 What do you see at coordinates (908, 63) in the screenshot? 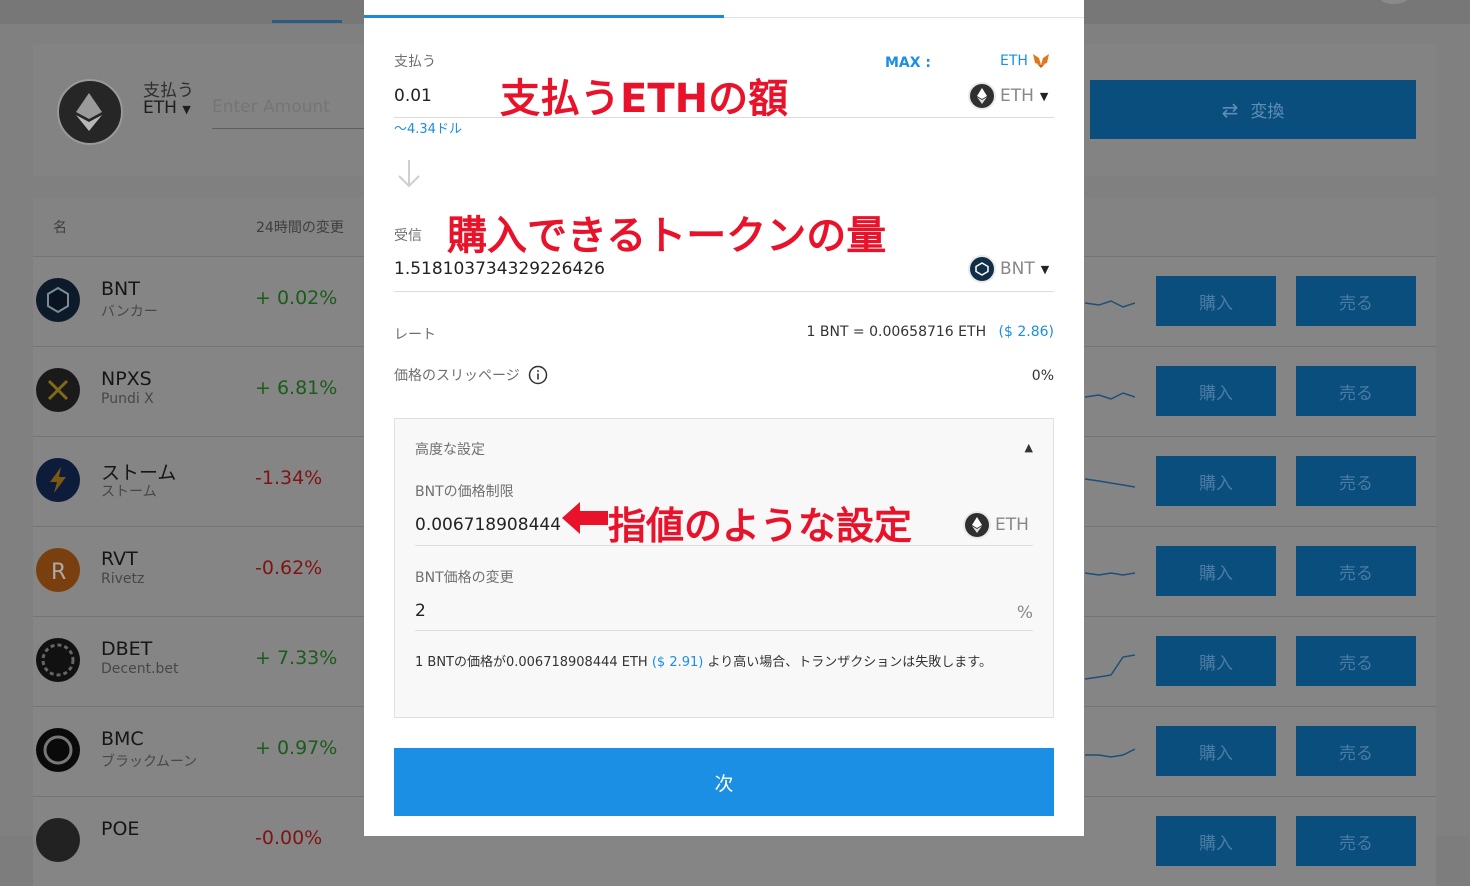
I see `max-button: MAX :` at bounding box center [908, 63].